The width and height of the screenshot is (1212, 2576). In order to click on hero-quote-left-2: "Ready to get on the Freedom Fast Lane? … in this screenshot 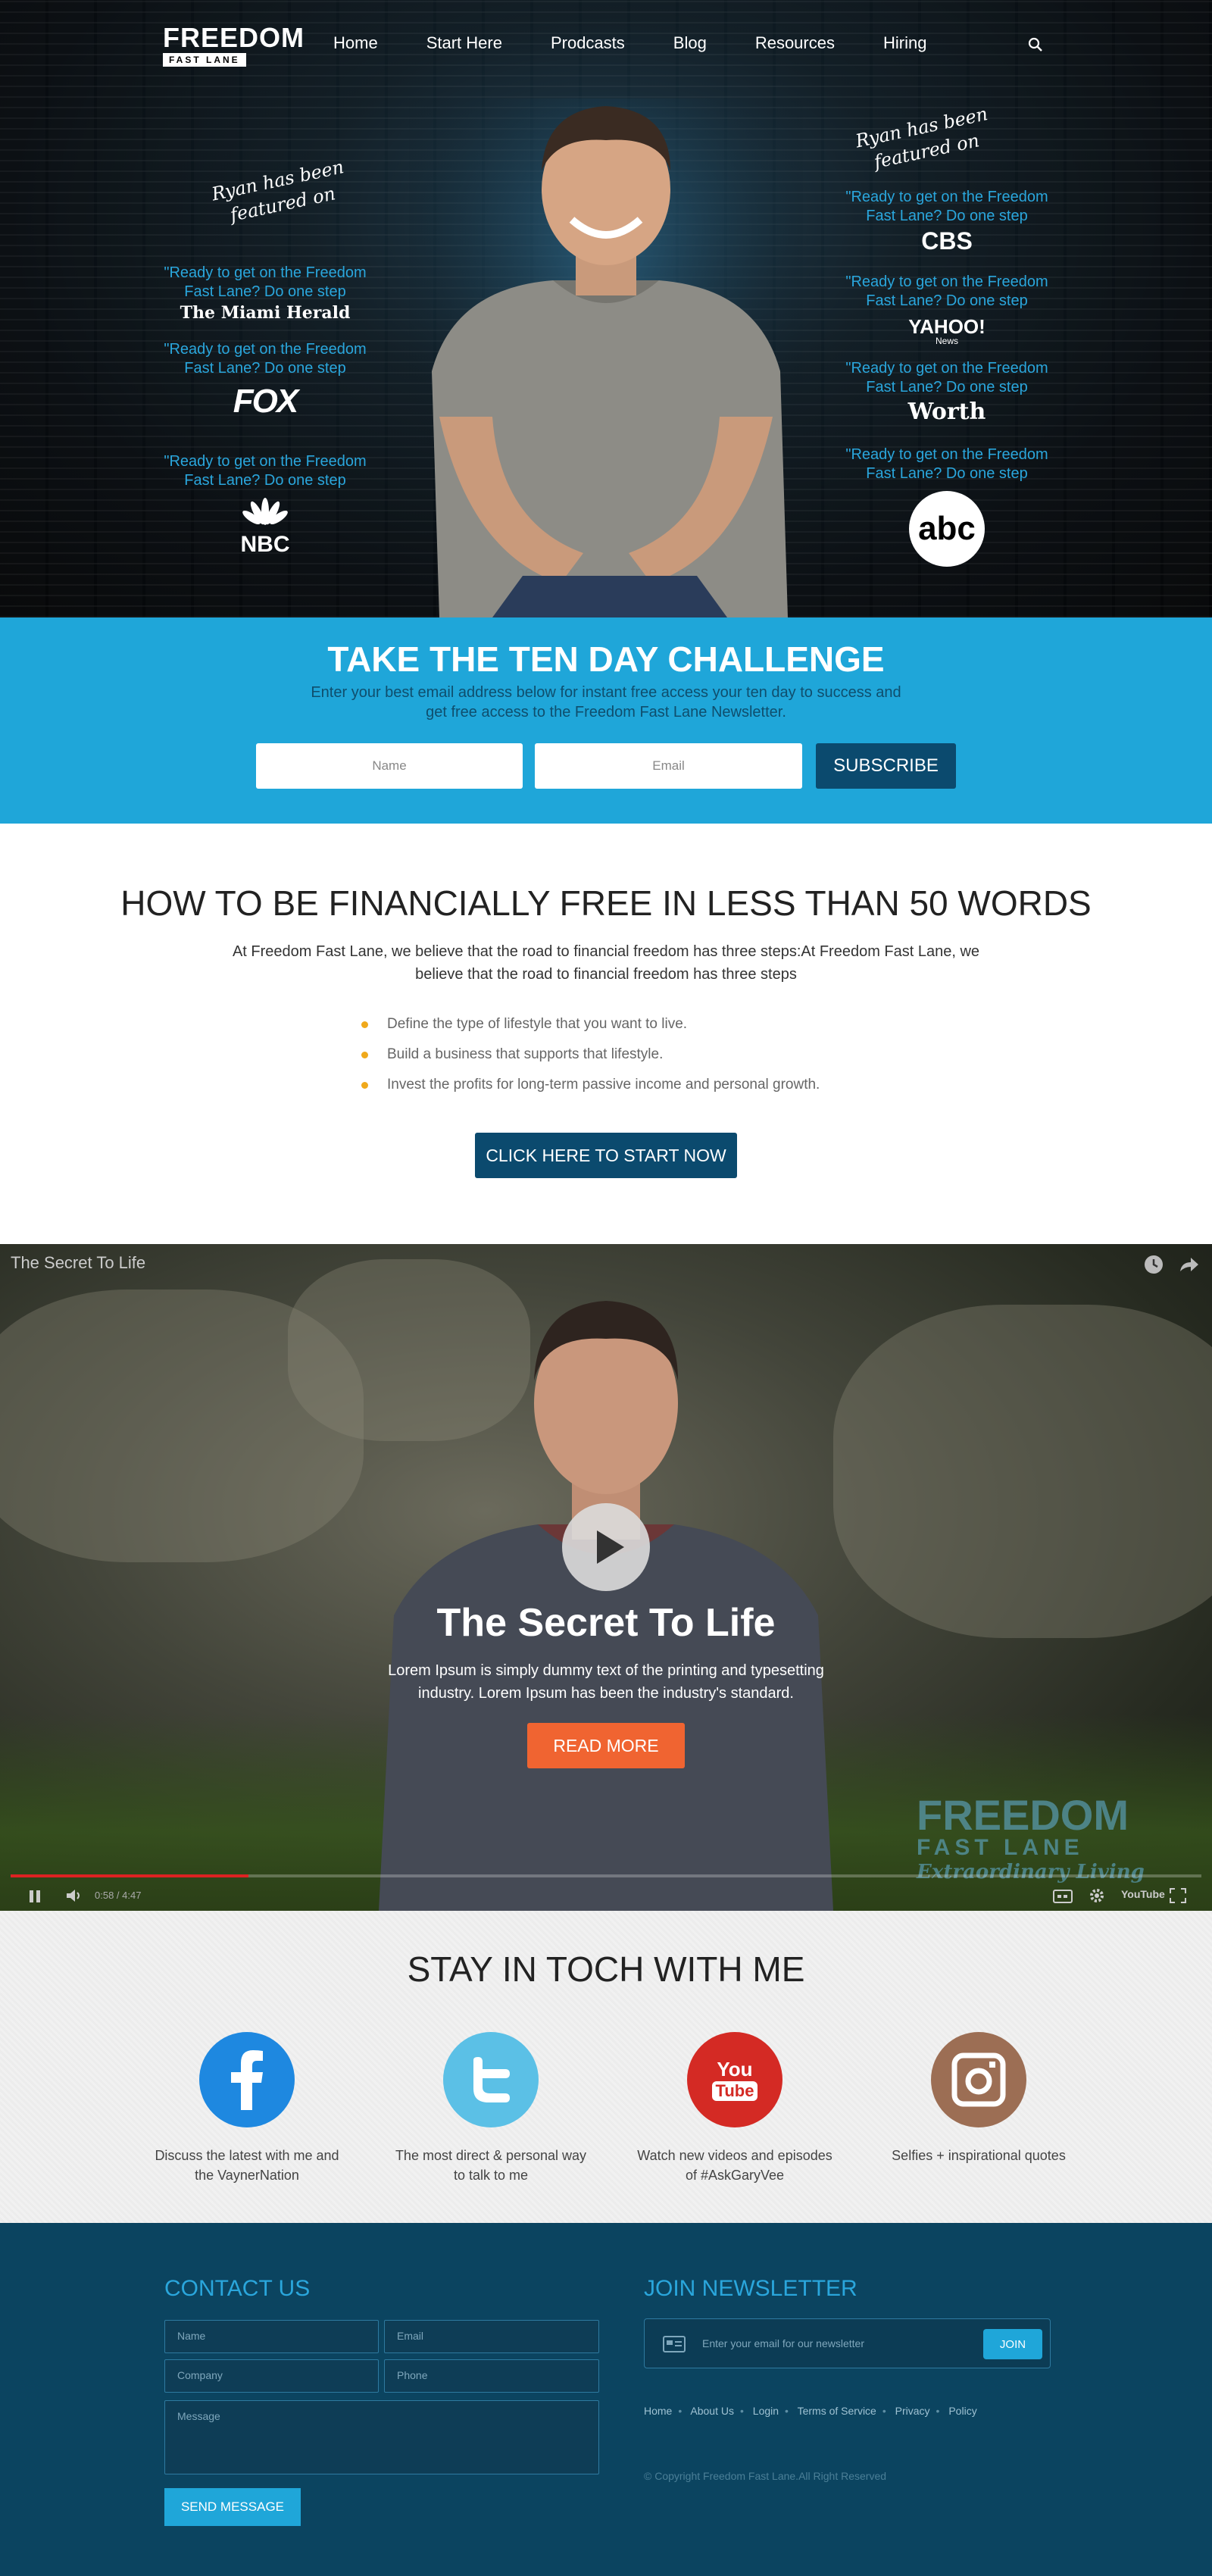, I will do `click(265, 359)`.